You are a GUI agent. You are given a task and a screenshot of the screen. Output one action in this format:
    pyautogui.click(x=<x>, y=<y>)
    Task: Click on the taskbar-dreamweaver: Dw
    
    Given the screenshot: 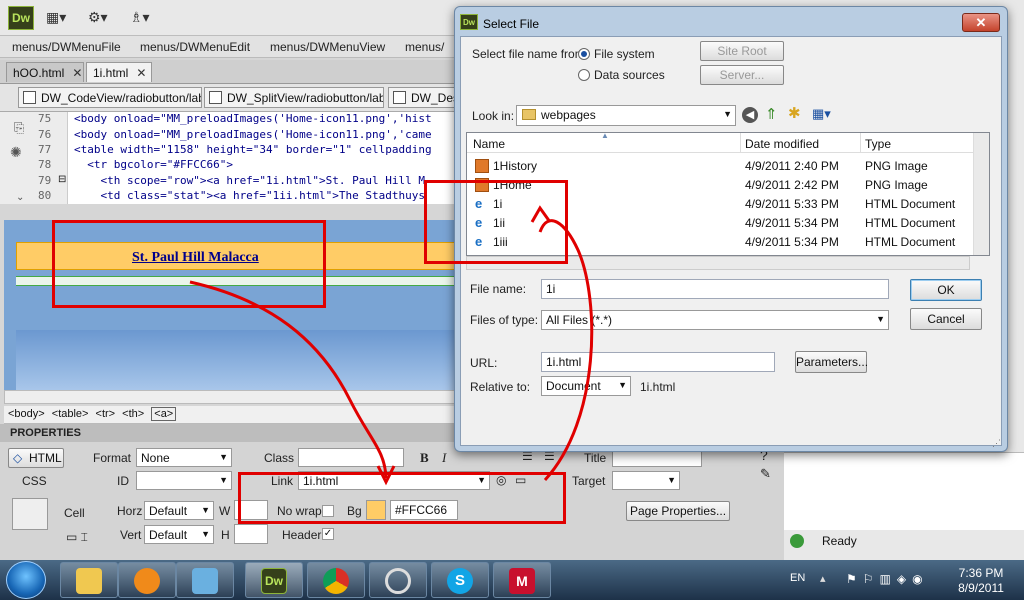 What is the action you would take?
    pyautogui.click(x=274, y=580)
    